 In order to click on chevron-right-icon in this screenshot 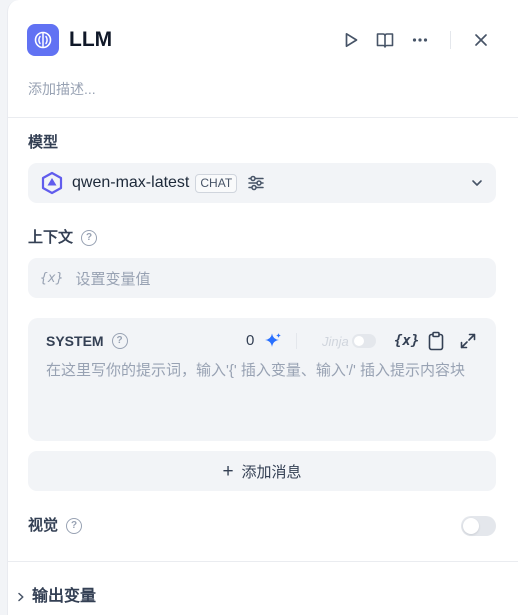, I will do `click(21, 597)`.